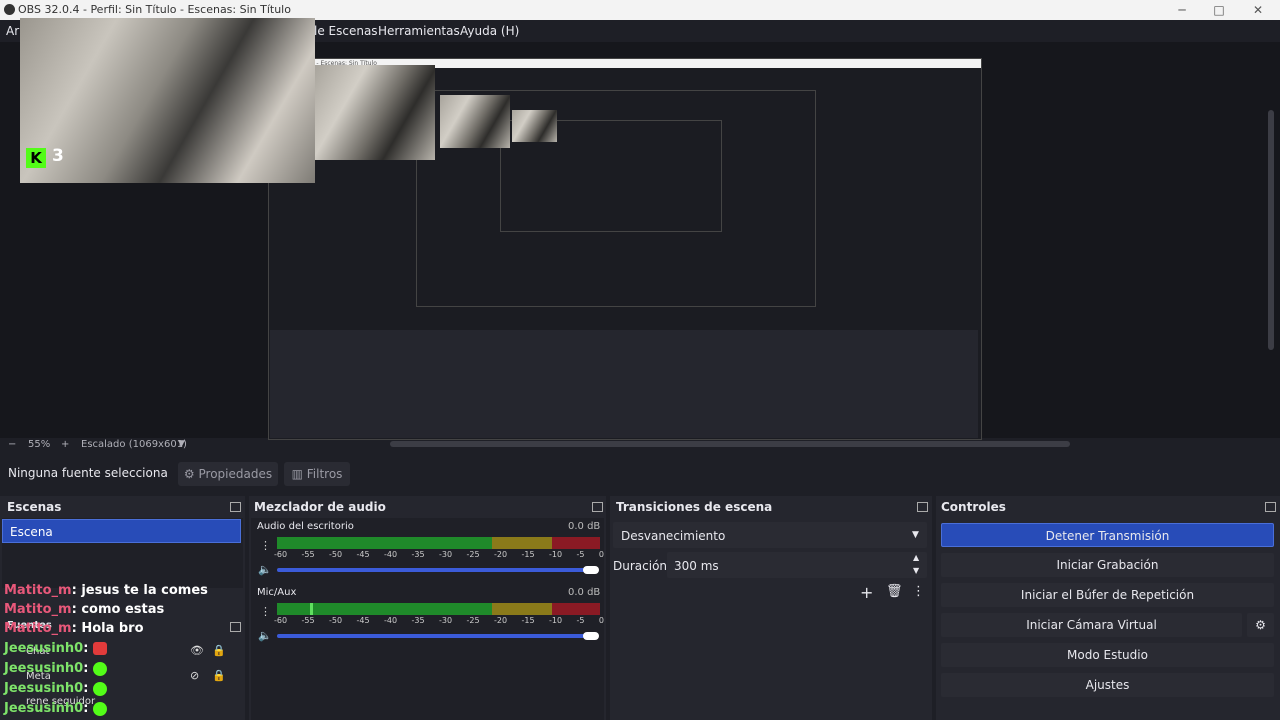 The image size is (1280, 720). What do you see at coordinates (320, 507) in the screenshot?
I see `mixer-title: Mezclador de audio` at bounding box center [320, 507].